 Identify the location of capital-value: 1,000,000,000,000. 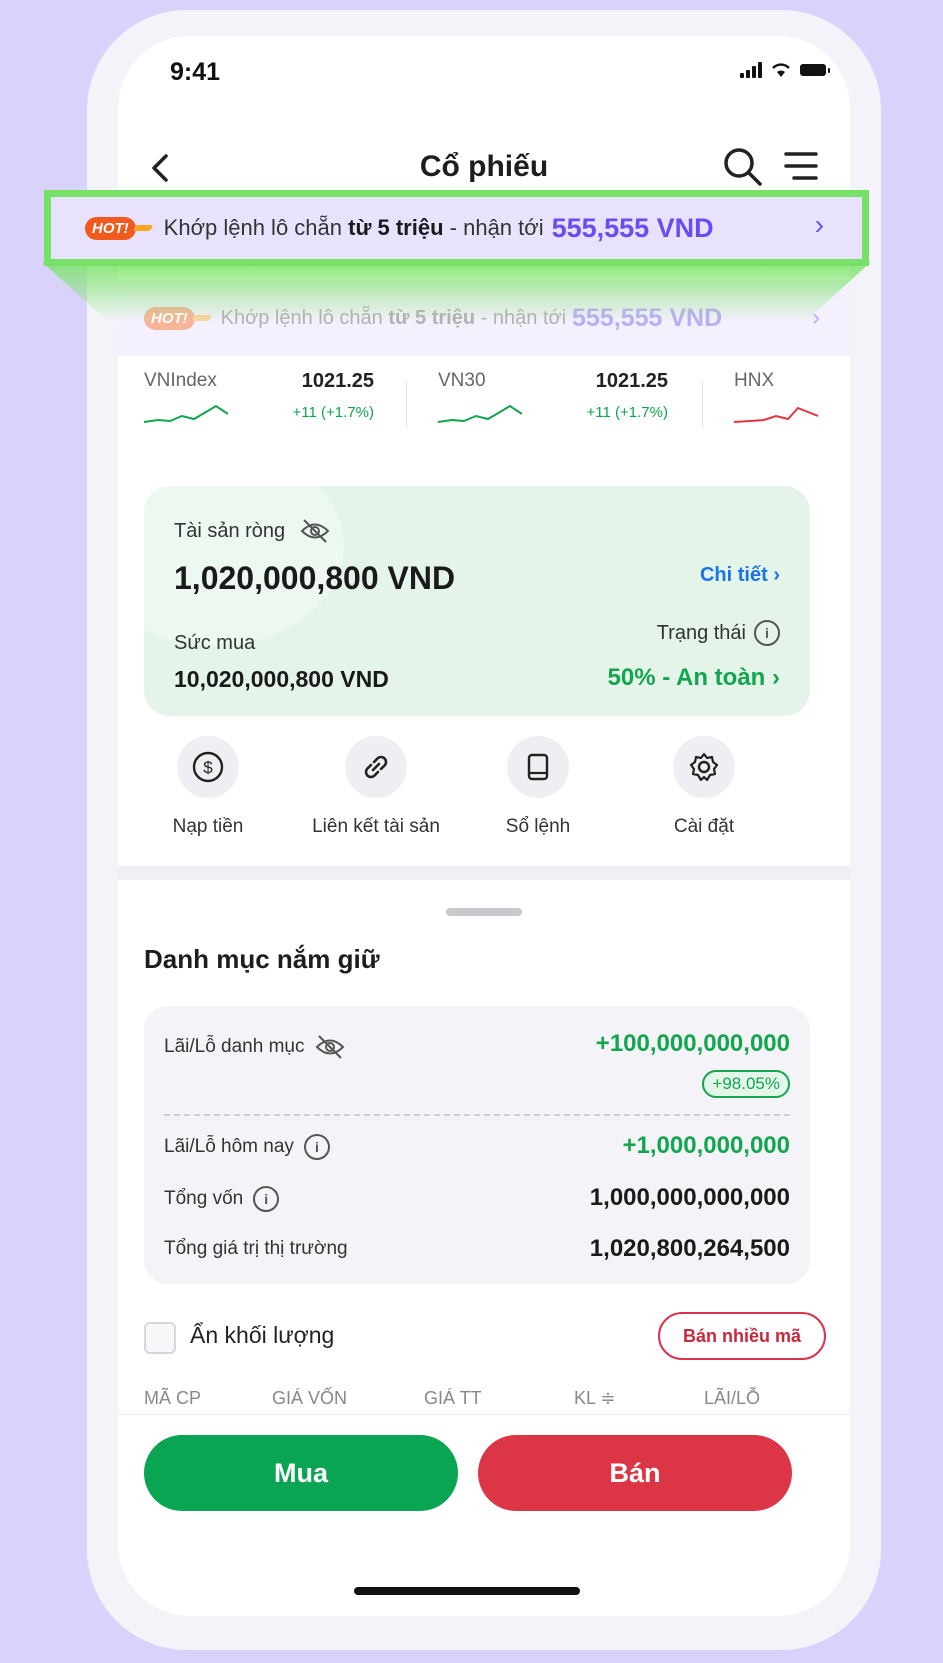
(689, 1197).